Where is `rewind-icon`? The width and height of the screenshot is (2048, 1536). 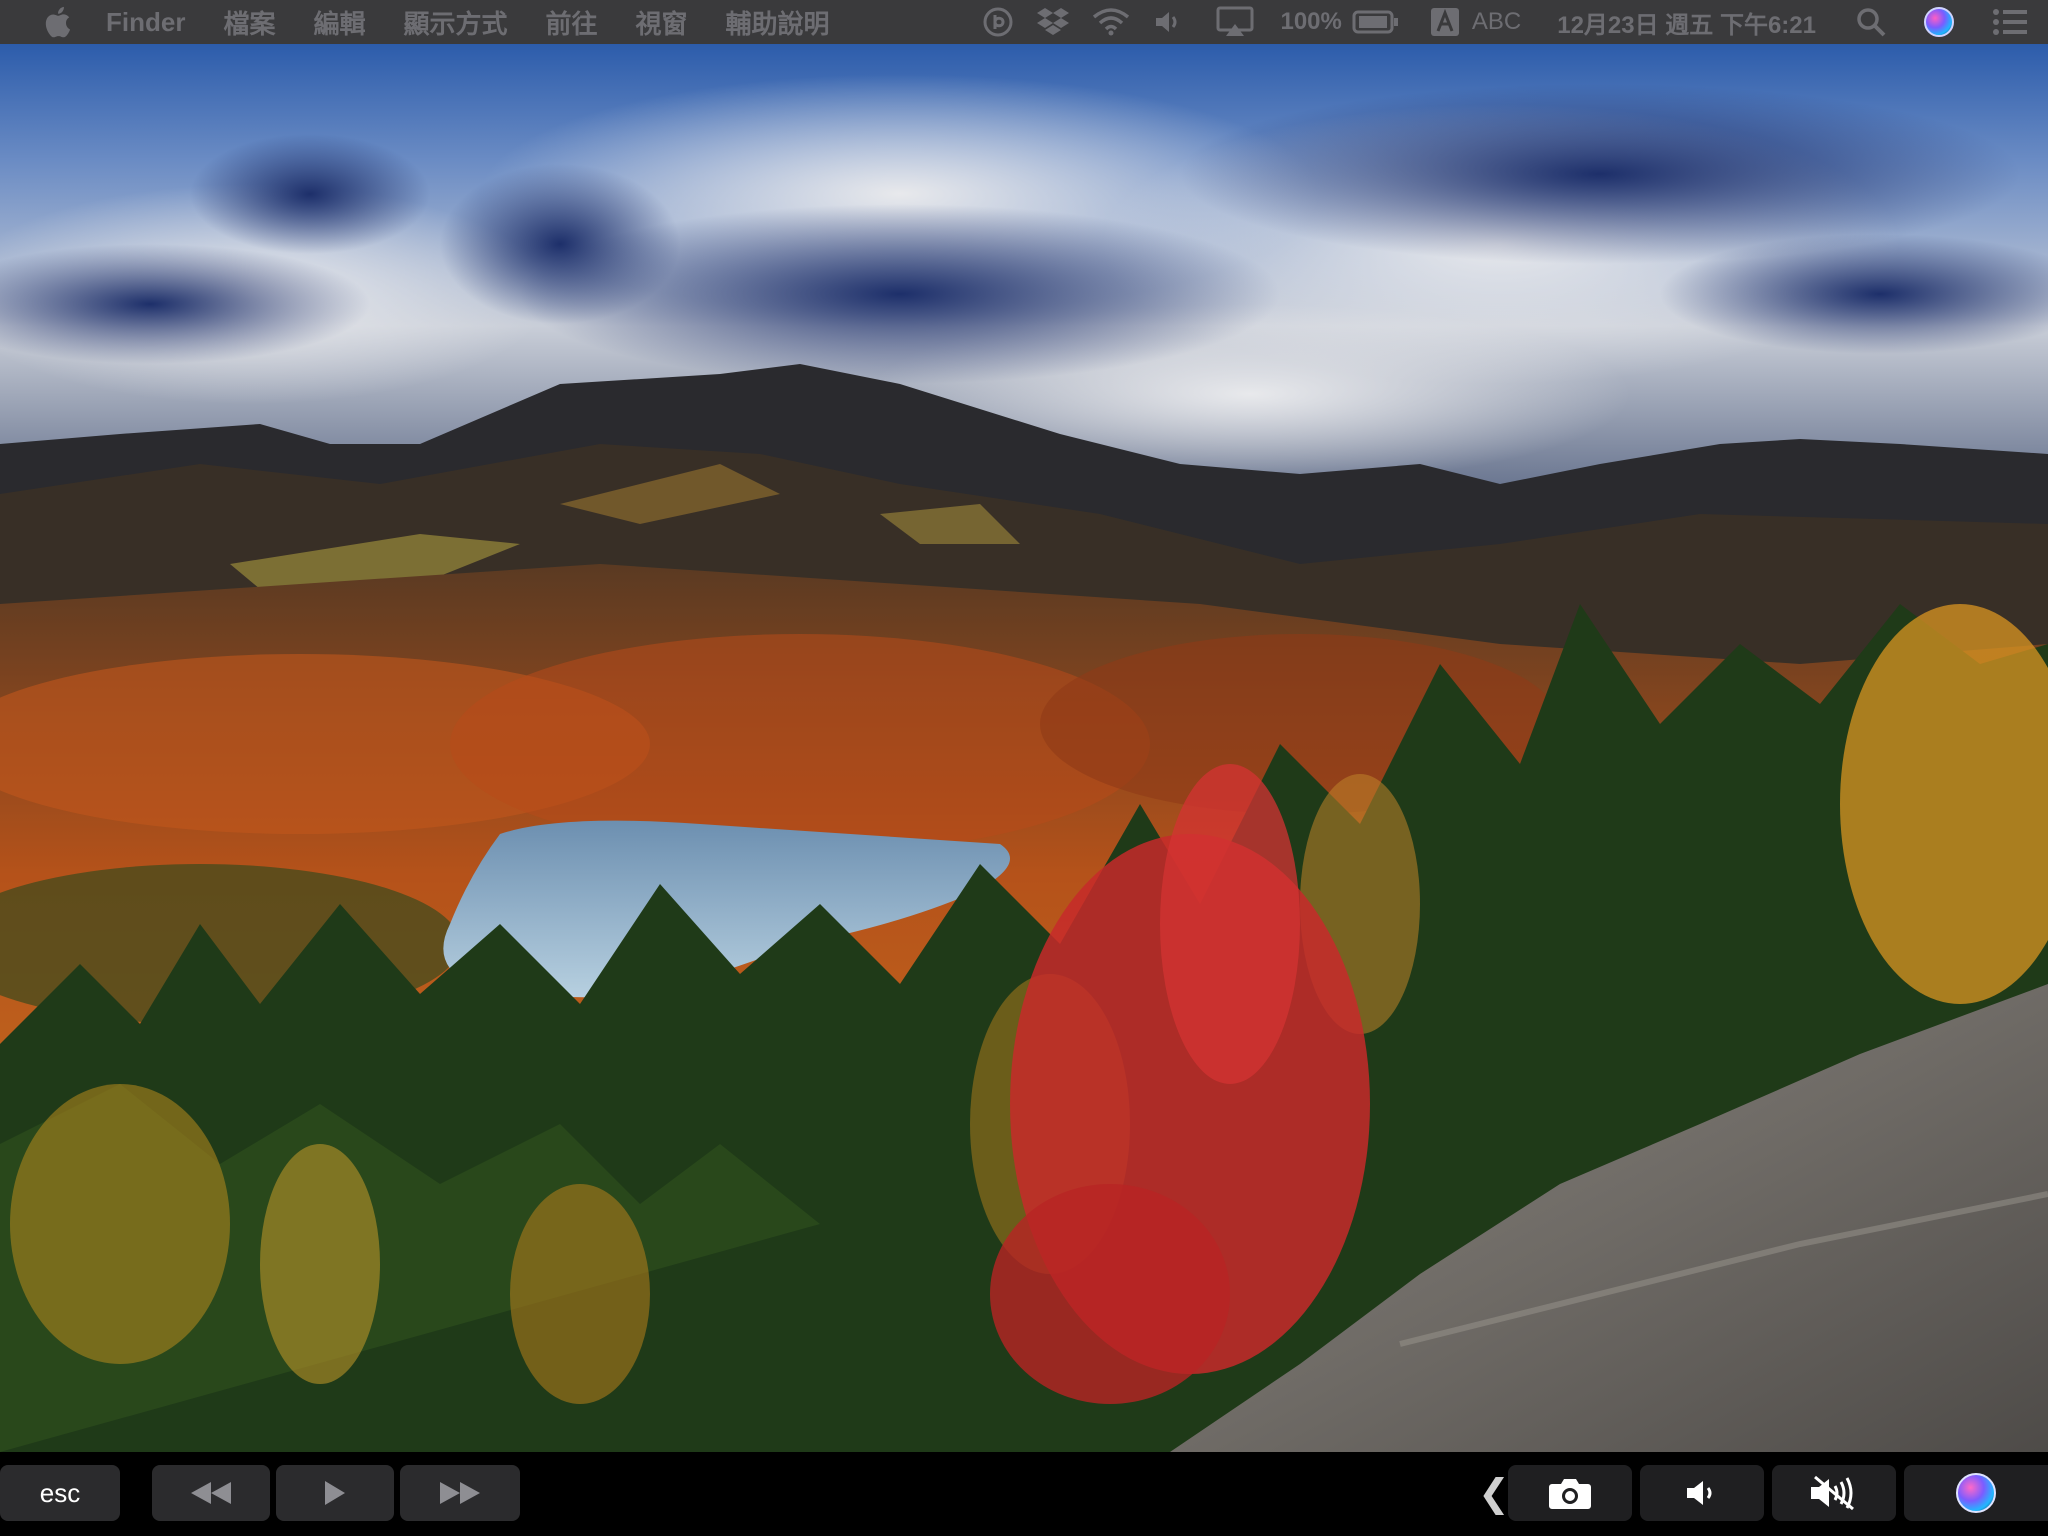
rewind-icon is located at coordinates (211, 1493).